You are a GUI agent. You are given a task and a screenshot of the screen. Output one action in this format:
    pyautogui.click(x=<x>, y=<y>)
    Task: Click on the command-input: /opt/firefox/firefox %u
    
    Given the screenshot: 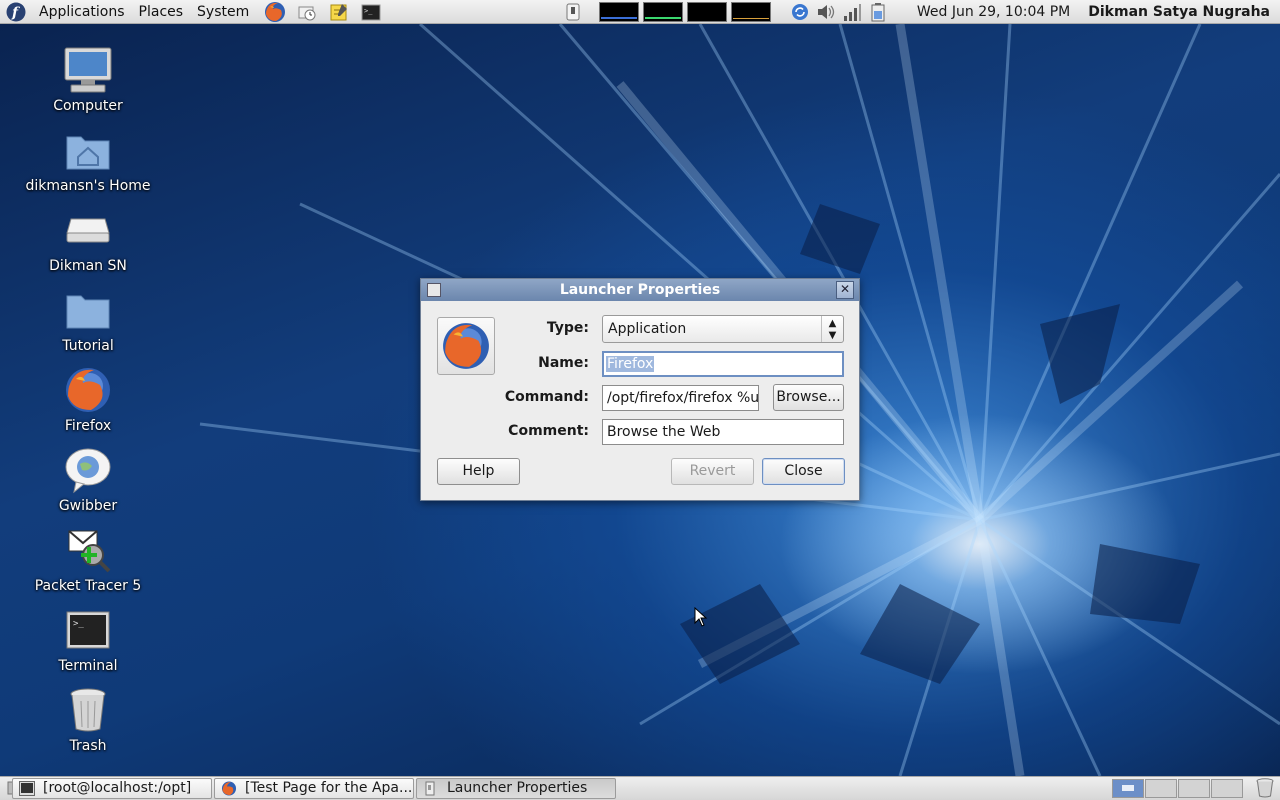 What is the action you would take?
    pyautogui.click(x=680, y=398)
    